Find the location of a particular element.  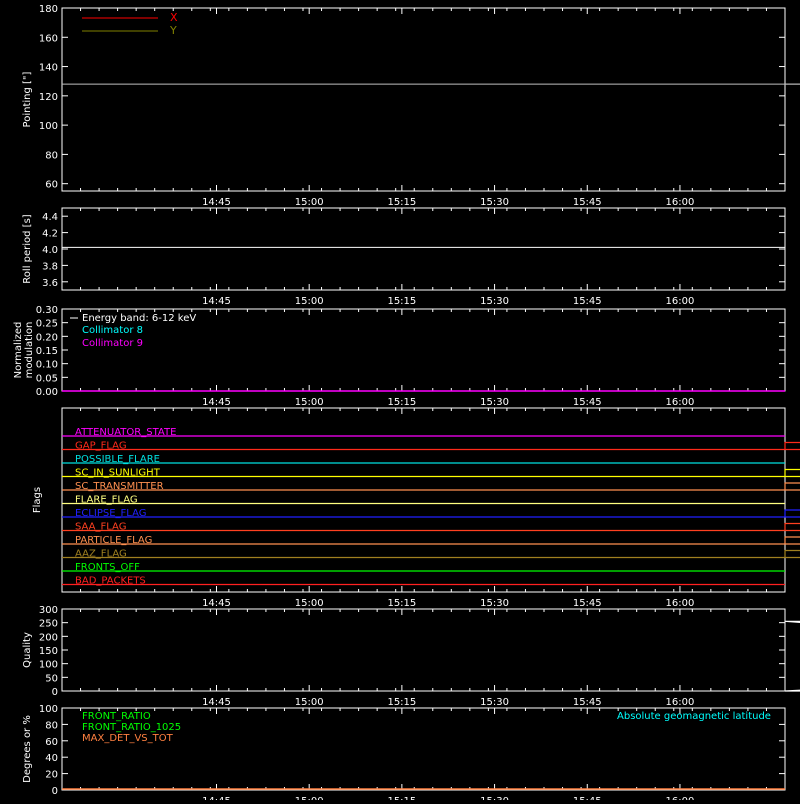

quality-x-tick-label: 15:15 is located at coordinates (401, 702).